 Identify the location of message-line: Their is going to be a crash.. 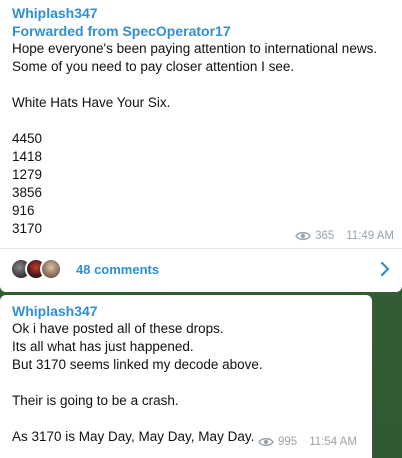
(95, 400).